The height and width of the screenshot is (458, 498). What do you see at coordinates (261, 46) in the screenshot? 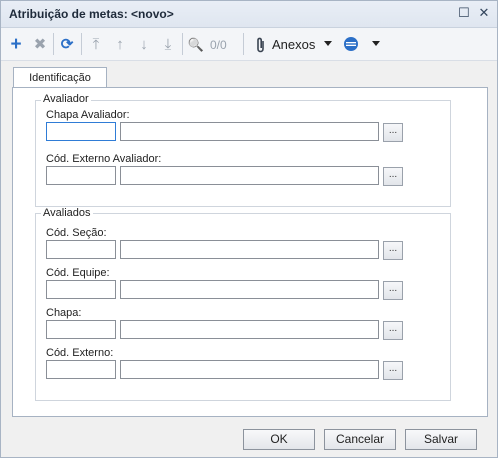
I see `paperclip-icon` at bounding box center [261, 46].